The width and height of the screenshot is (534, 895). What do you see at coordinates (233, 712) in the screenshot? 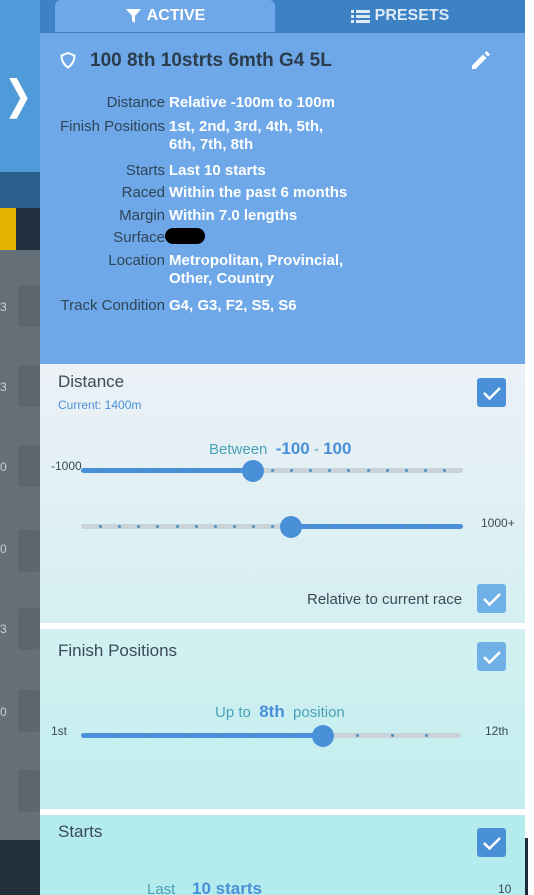
I see `finish-prefix: Up to` at bounding box center [233, 712].